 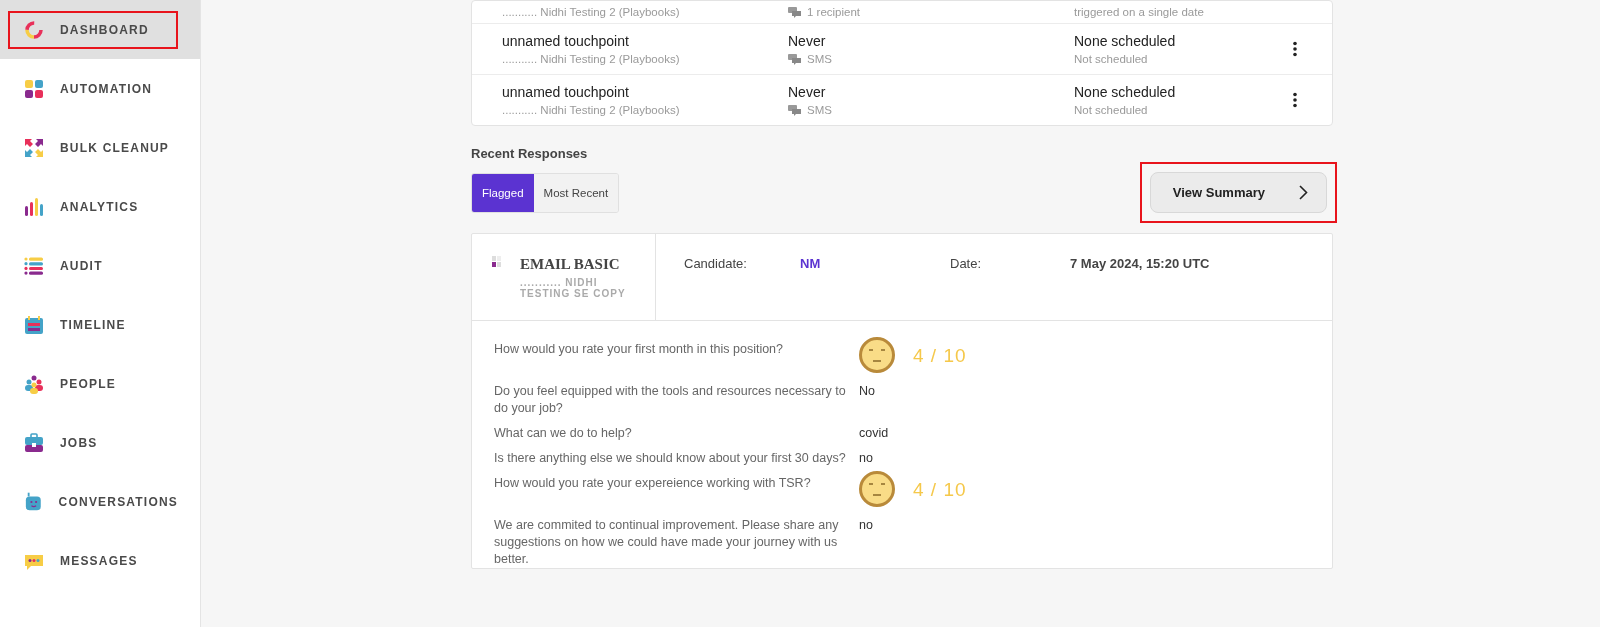 What do you see at coordinates (570, 264) in the screenshot?
I see `survey-name: EMAIL BASIC` at bounding box center [570, 264].